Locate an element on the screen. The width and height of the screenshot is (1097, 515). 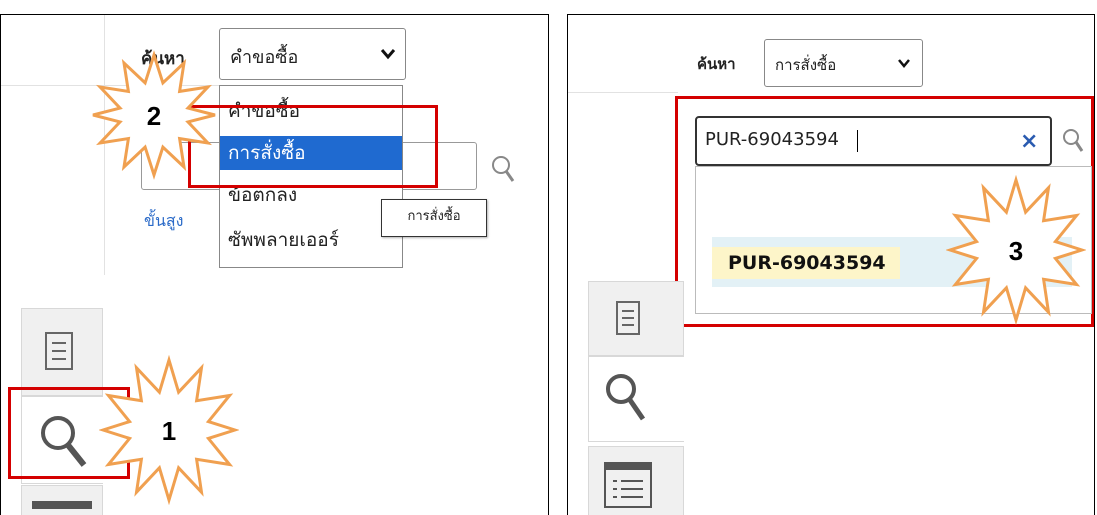
clear-icon: × is located at coordinates (1029, 142).